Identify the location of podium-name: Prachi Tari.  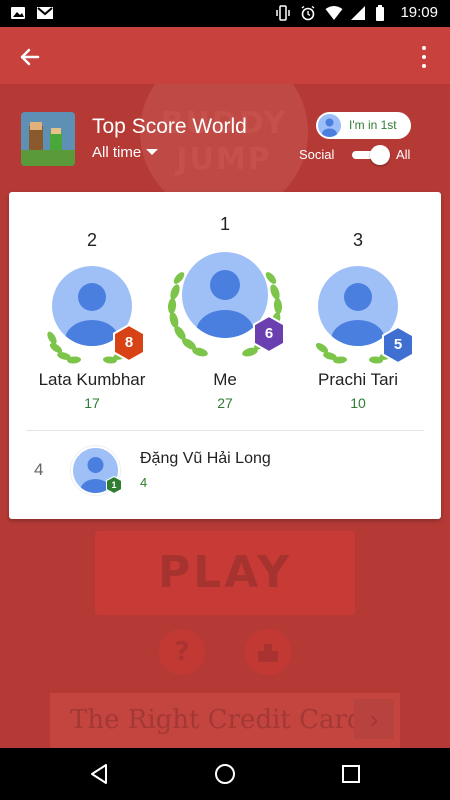
(358, 379).